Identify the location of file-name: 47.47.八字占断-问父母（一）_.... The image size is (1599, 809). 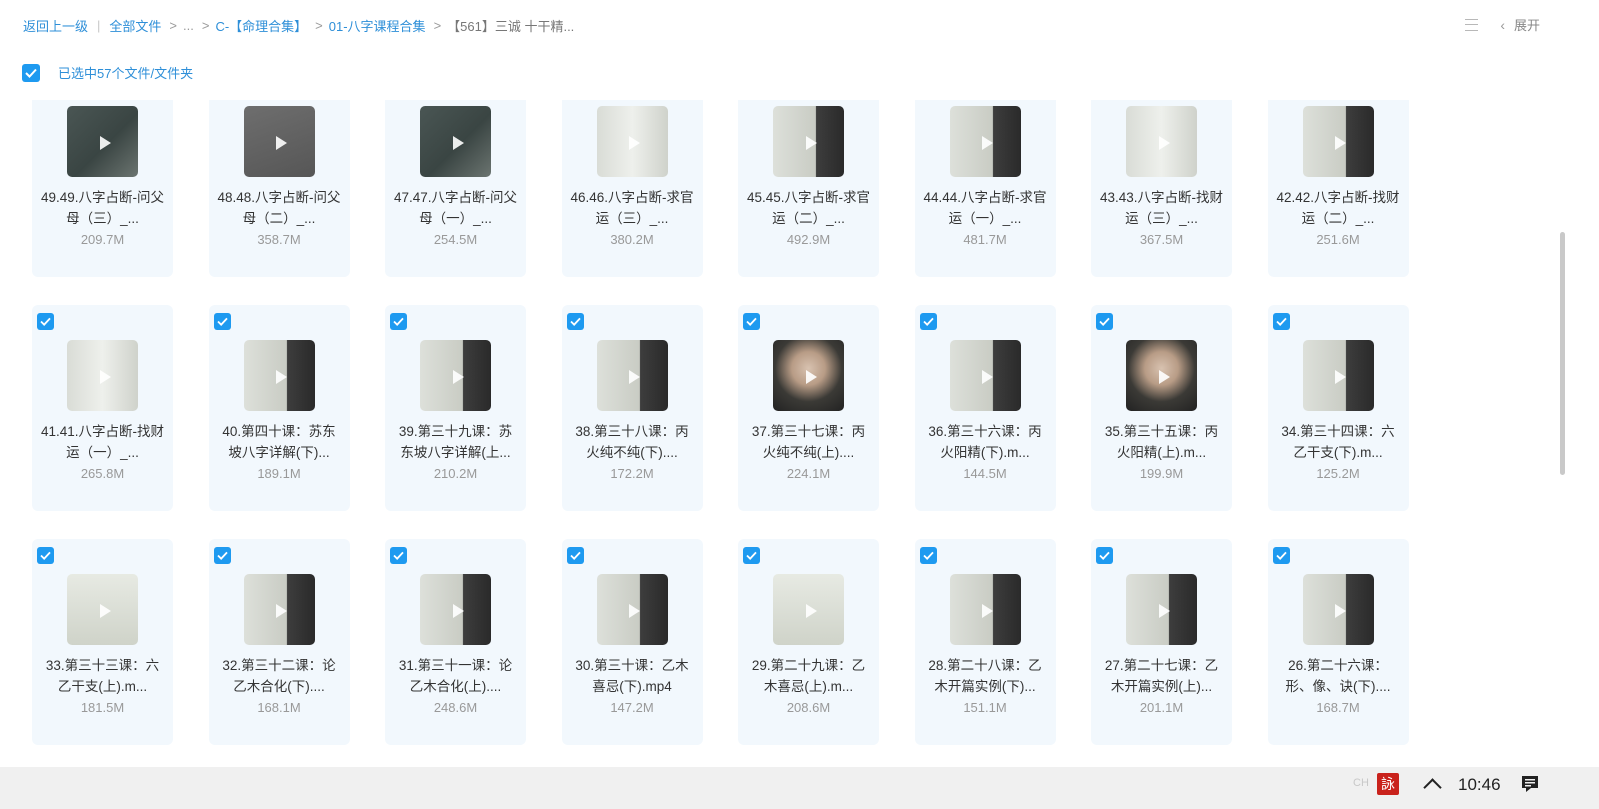
(455, 208).